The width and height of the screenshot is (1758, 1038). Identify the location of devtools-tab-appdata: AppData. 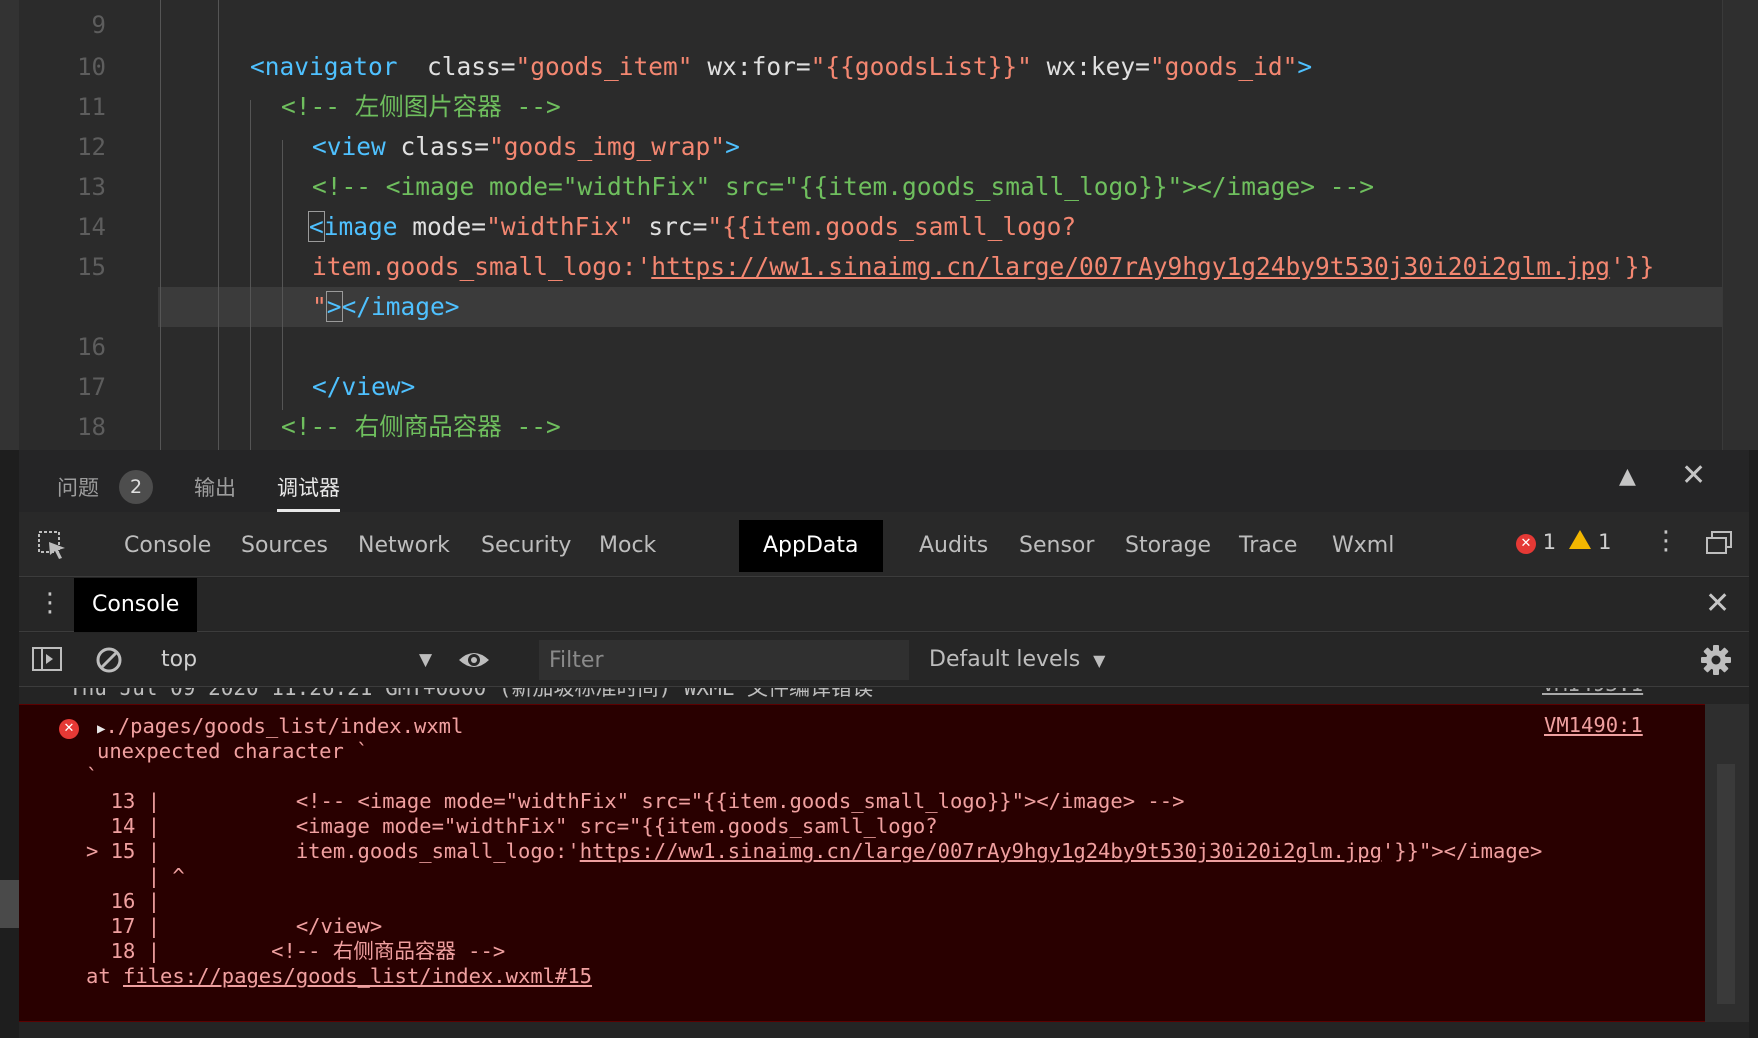
(811, 546).